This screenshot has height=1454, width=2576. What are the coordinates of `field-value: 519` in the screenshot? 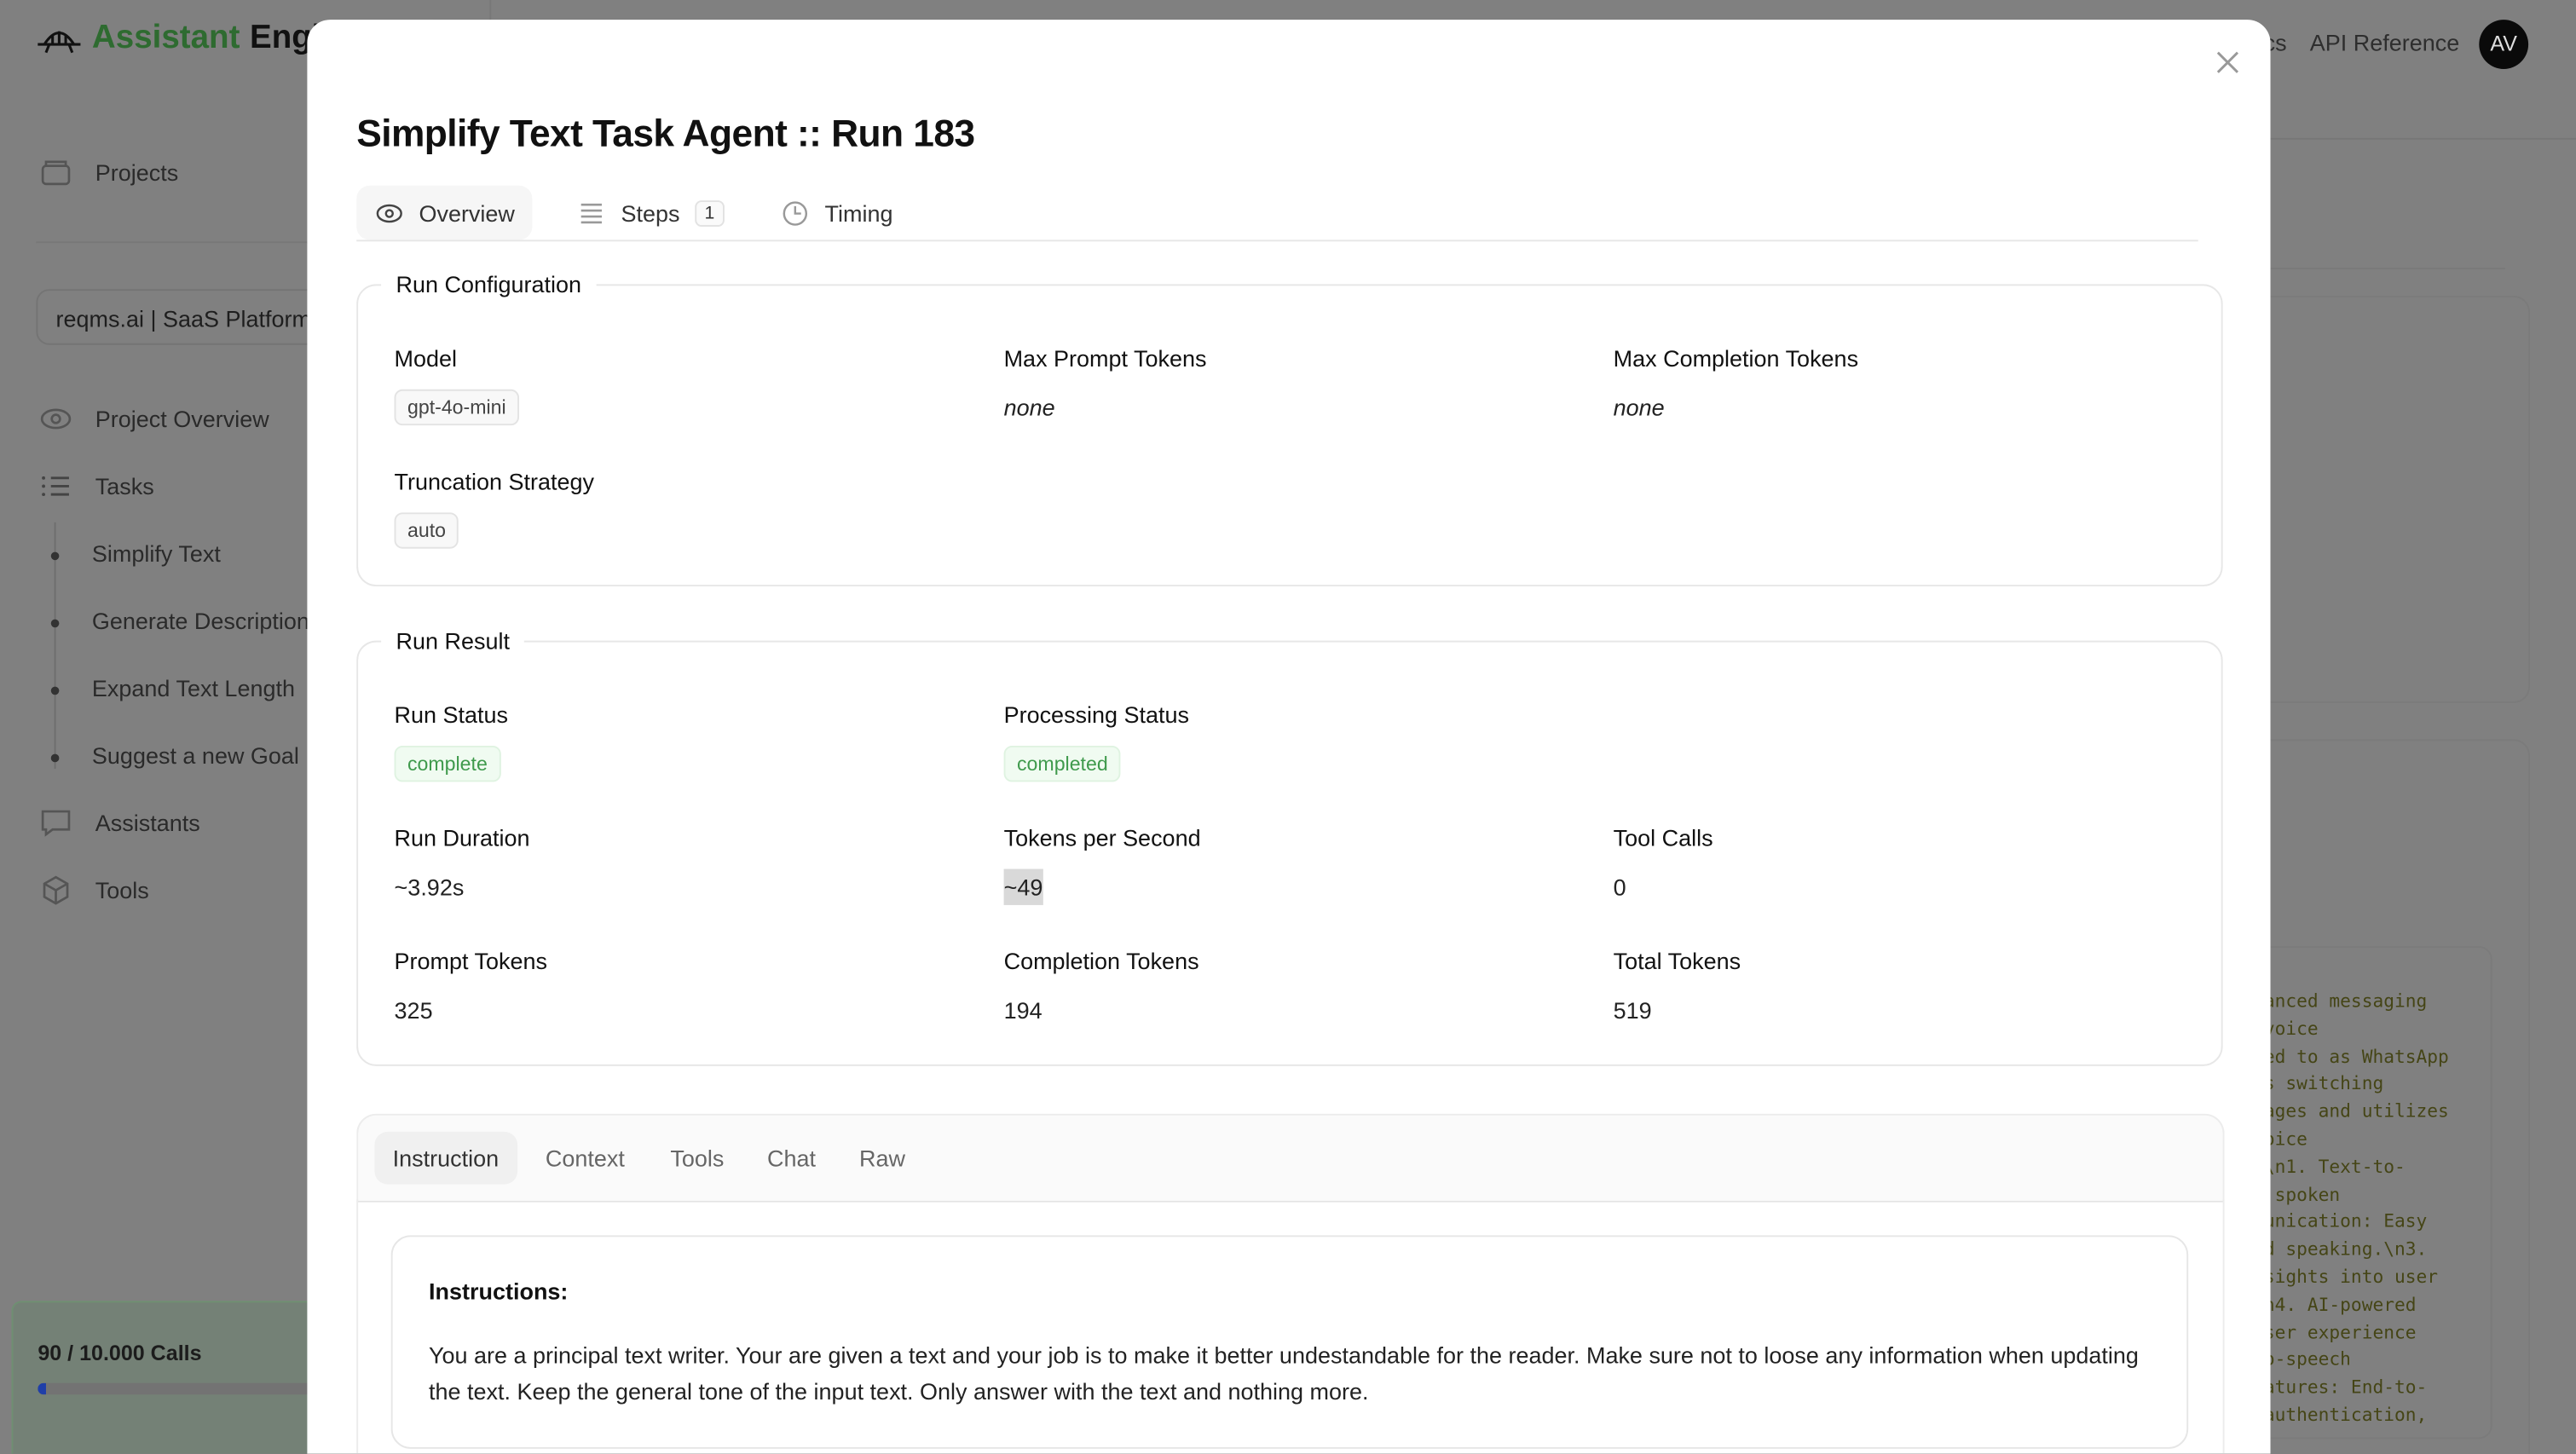 It's located at (1632, 1010).